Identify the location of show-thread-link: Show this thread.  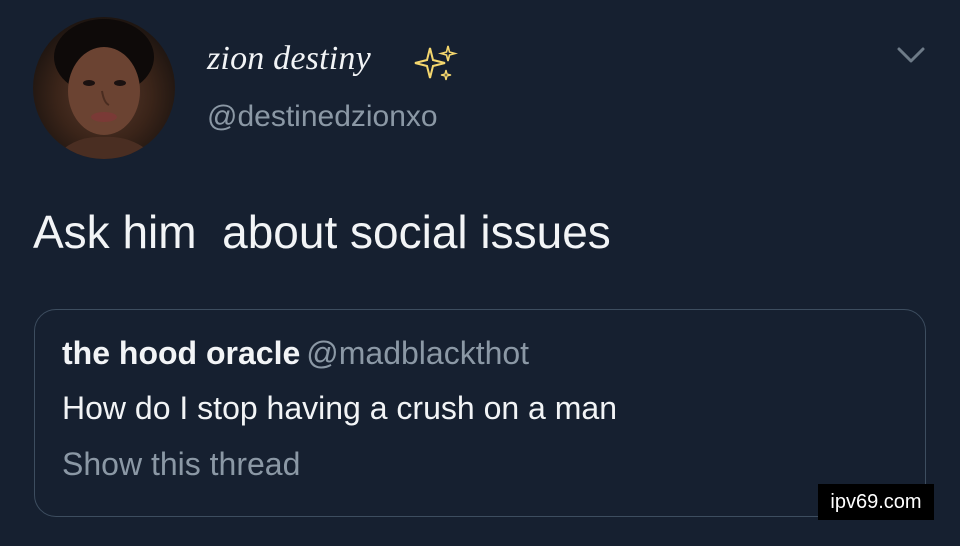
(181, 464).